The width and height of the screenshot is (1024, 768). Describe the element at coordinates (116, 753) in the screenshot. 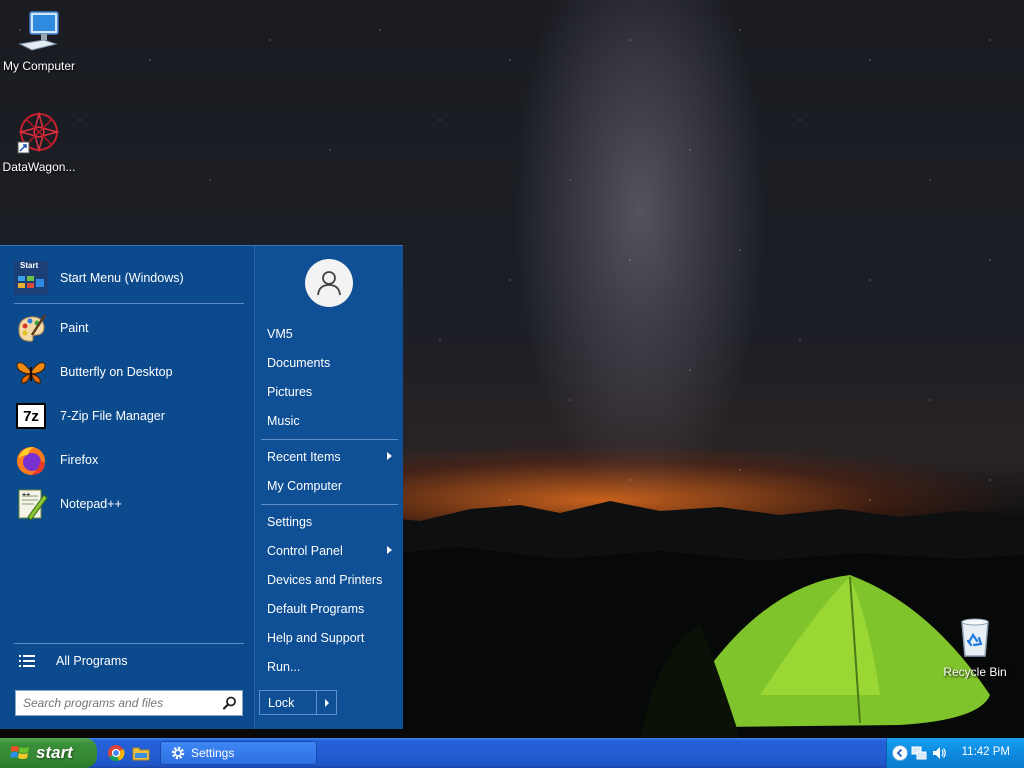

I see `chrome-icon` at that location.